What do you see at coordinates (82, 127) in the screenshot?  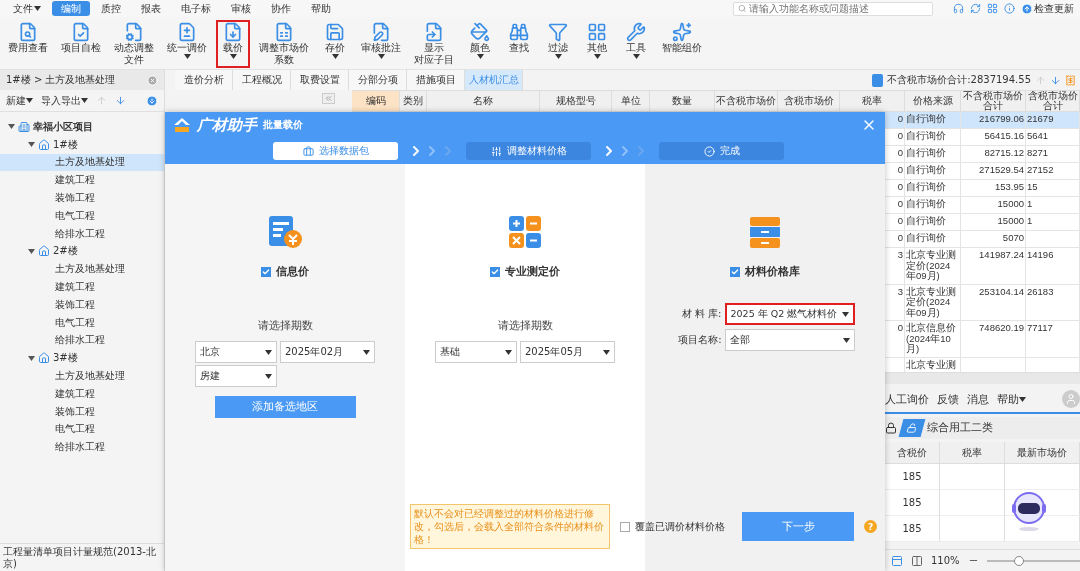 I see `tree-item: 幸福小区项目` at bounding box center [82, 127].